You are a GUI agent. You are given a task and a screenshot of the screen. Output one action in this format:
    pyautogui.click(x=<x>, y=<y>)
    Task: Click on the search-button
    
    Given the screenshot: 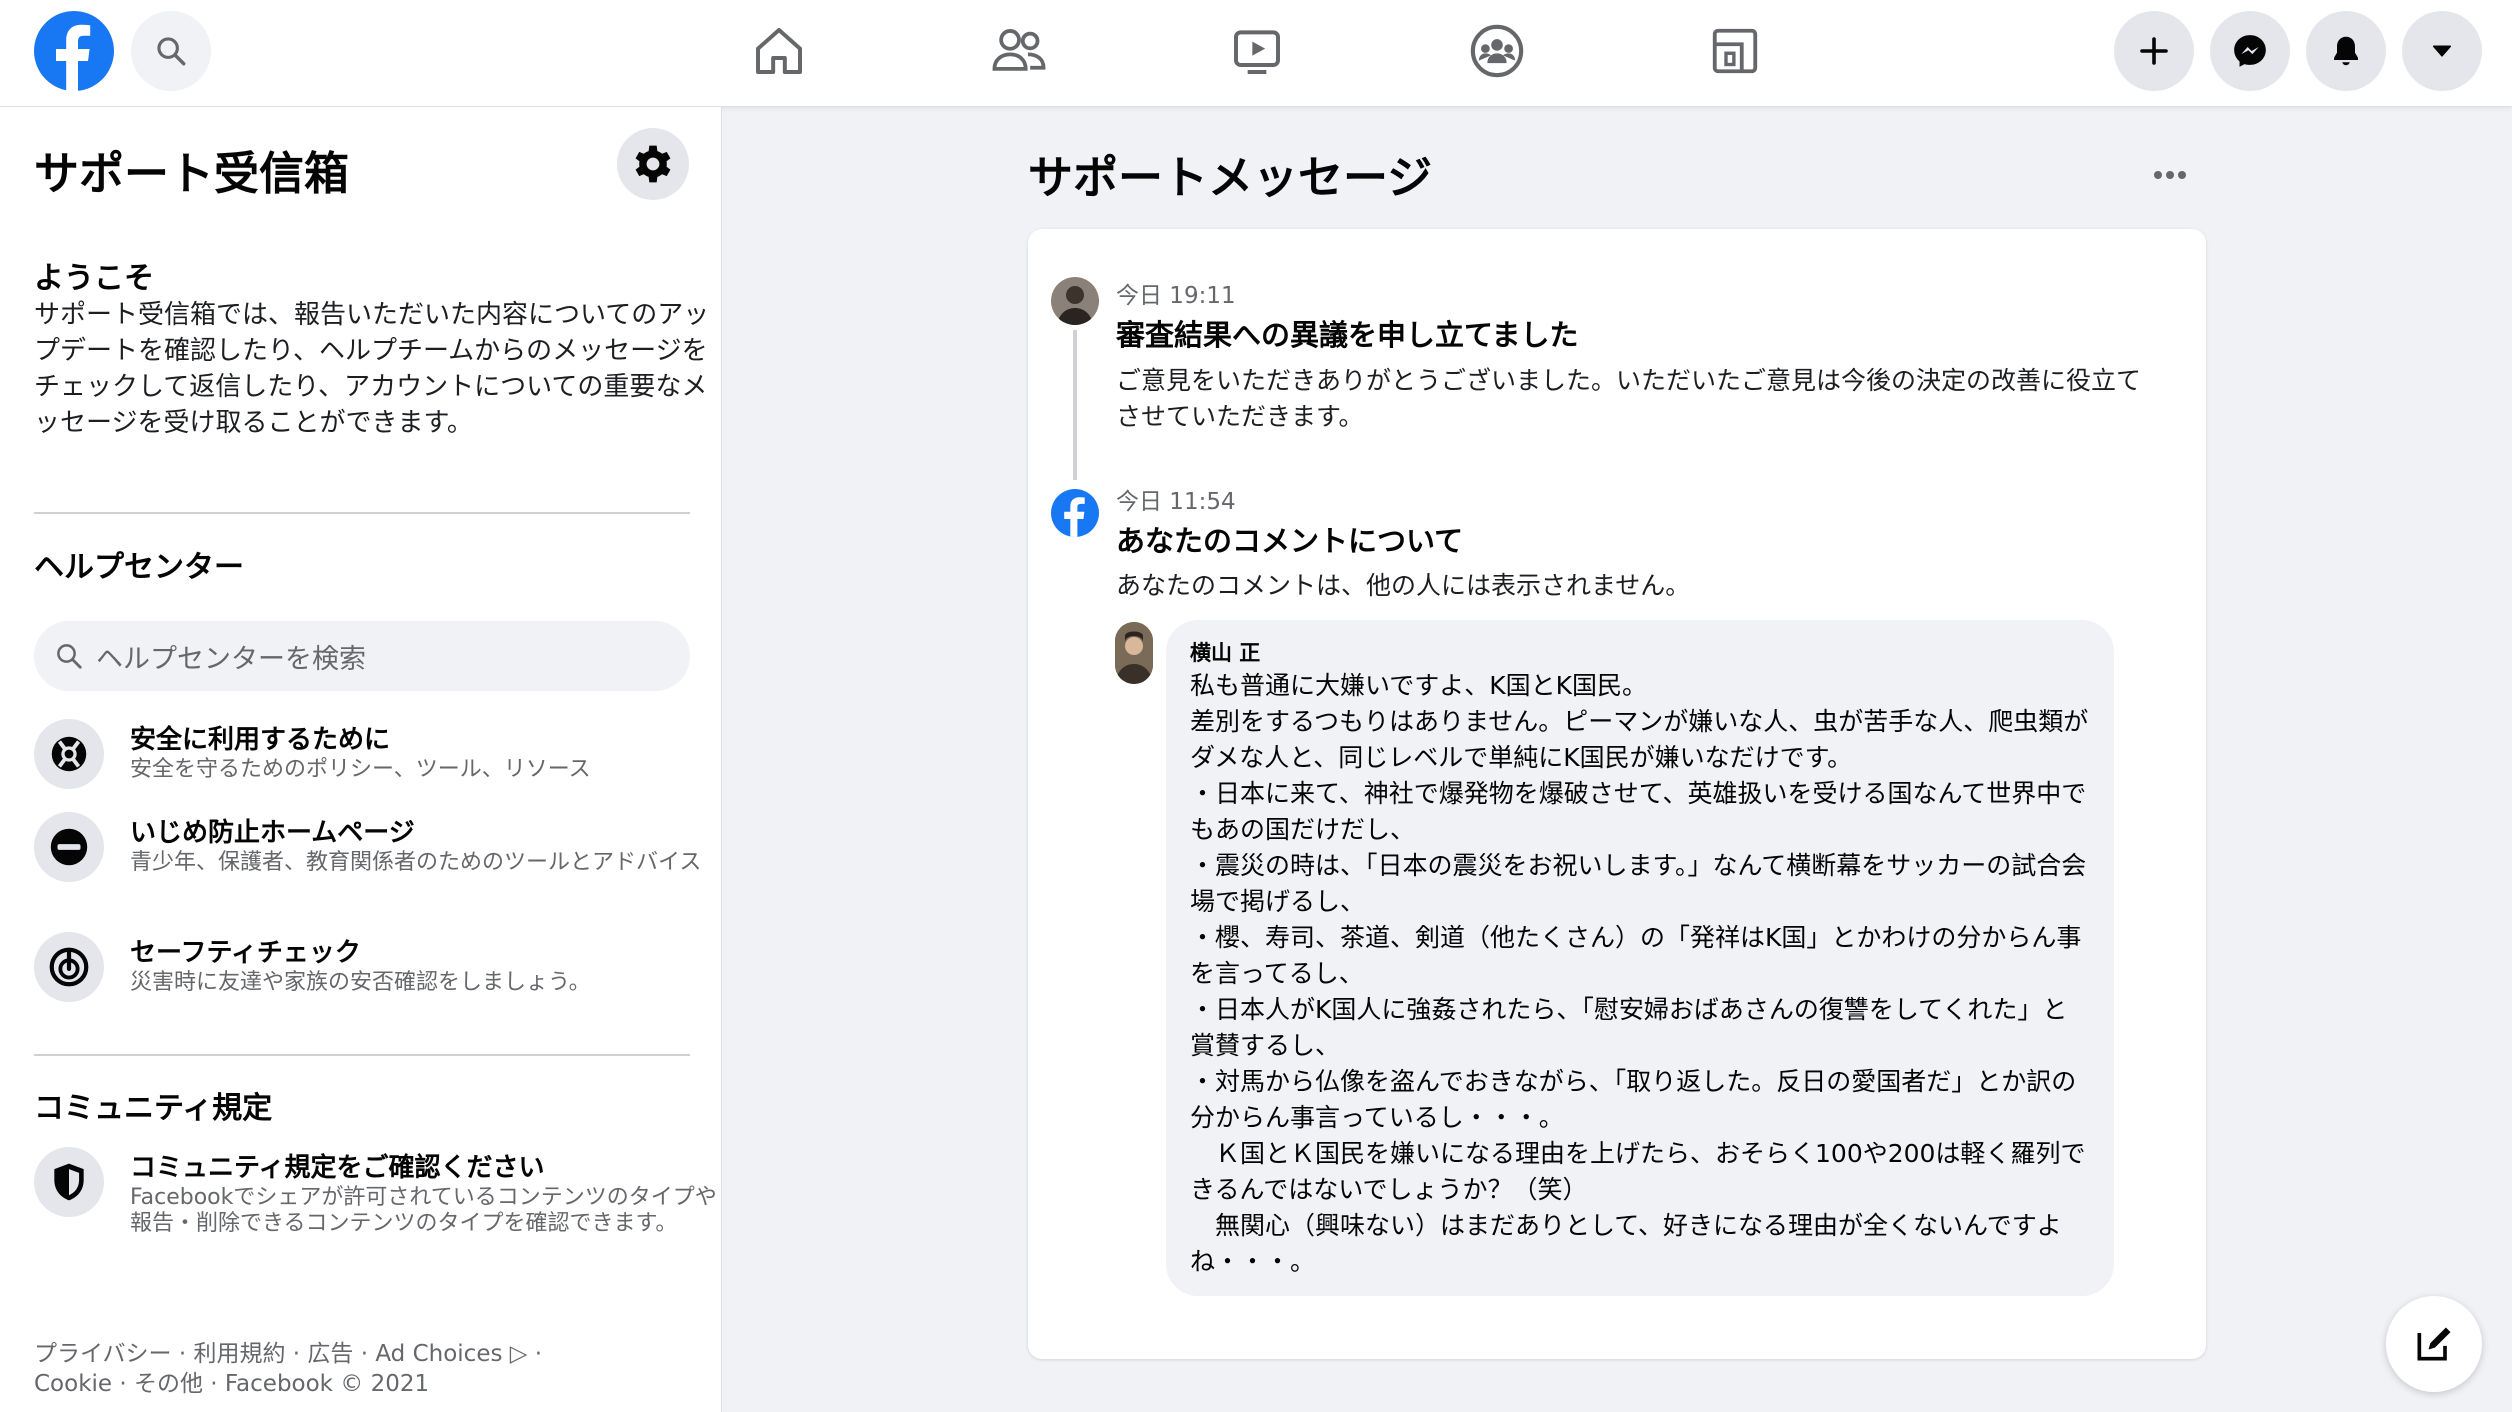 What is the action you would take?
    pyautogui.click(x=171, y=51)
    